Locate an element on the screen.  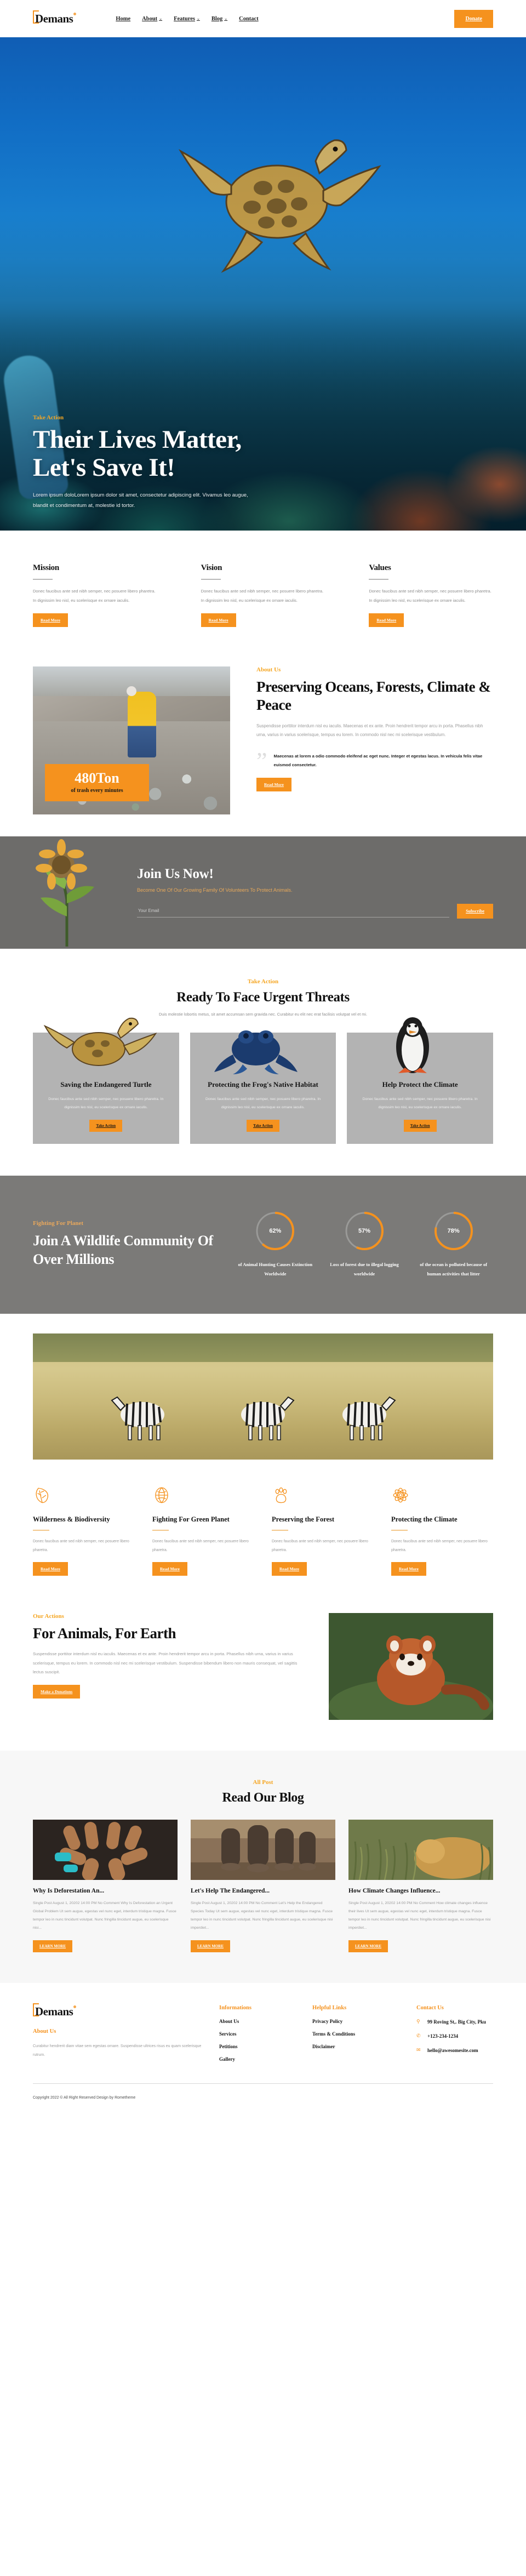
make-donations-button: Make a Donations is located at coordinates (57, 1692).